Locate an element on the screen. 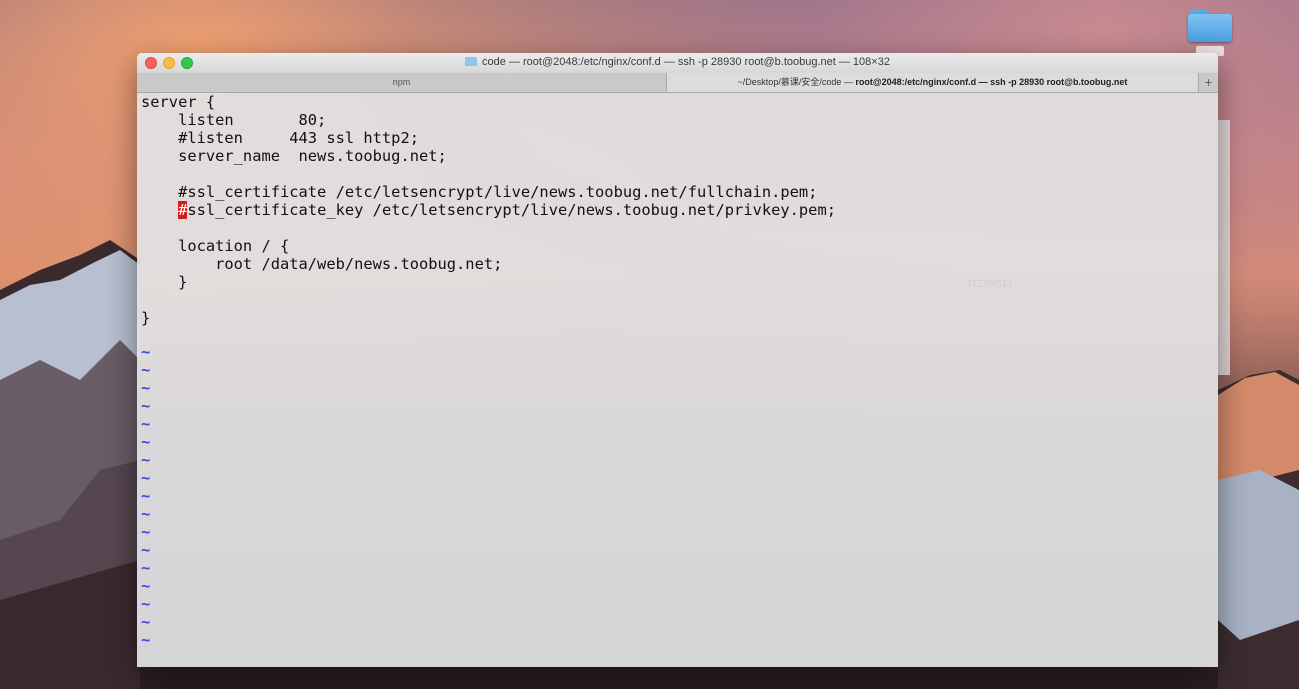 Image resolution: width=1299 pixels, height=689 pixels. code-line: root /data/web/news.toobug.net; is located at coordinates (322, 264).